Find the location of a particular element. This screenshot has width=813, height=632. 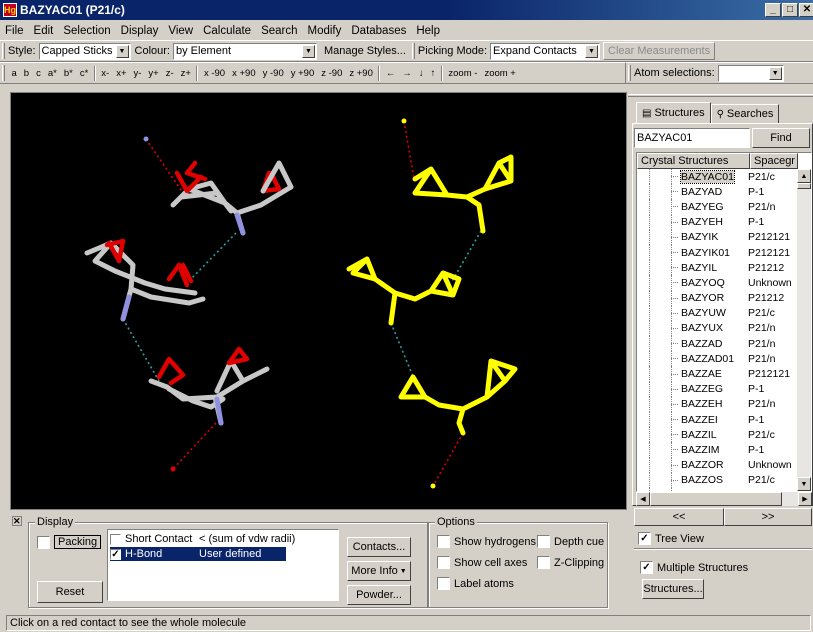

view-button-19: → is located at coordinates (407, 73).